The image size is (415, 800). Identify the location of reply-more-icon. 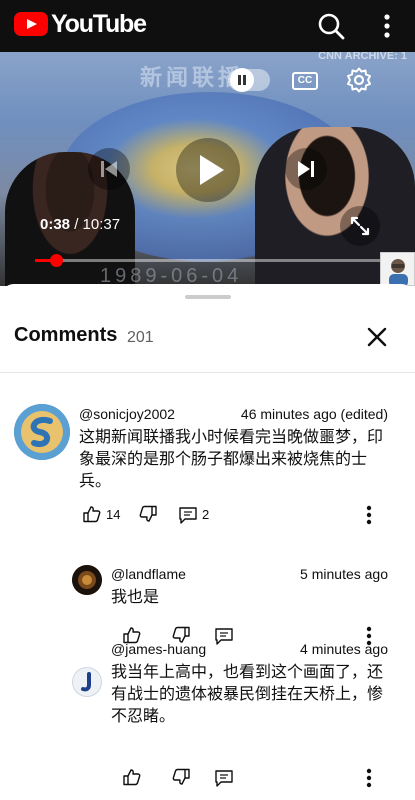
(369, 778).